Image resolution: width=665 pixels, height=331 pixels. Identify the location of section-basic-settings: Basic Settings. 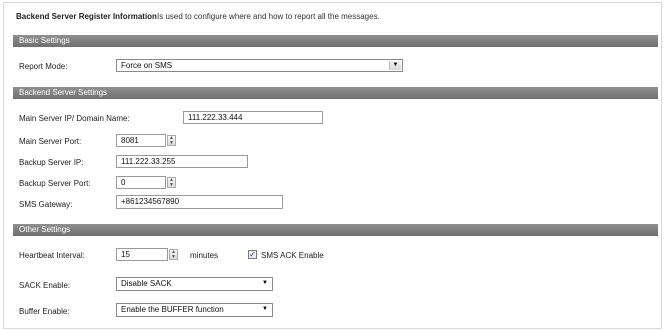
(335, 41).